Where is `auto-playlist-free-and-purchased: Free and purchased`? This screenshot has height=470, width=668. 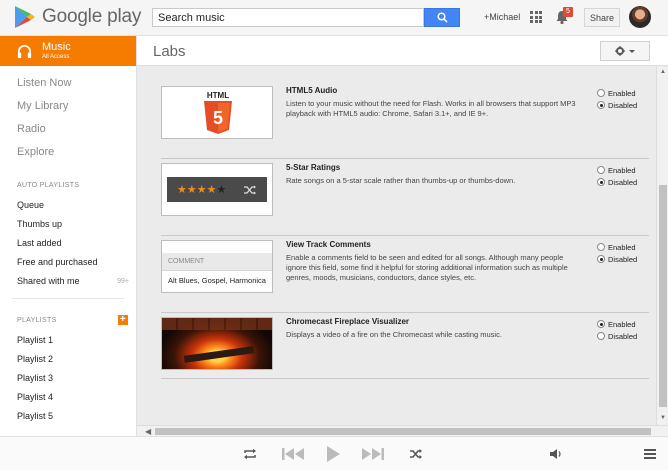 auto-playlist-free-and-purchased: Free and purchased is located at coordinates (68, 262).